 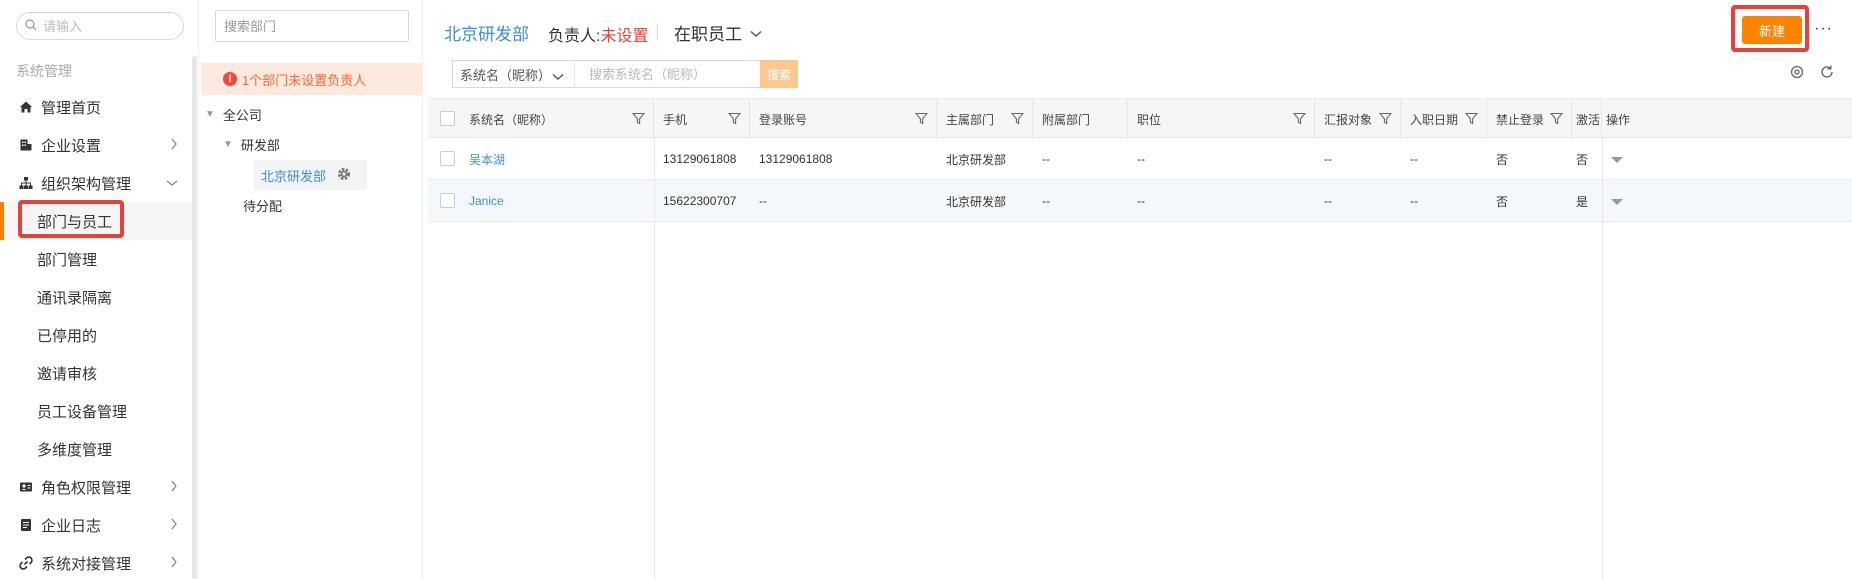 I want to click on column-header-activated: 激活, so click(x=1587, y=119).